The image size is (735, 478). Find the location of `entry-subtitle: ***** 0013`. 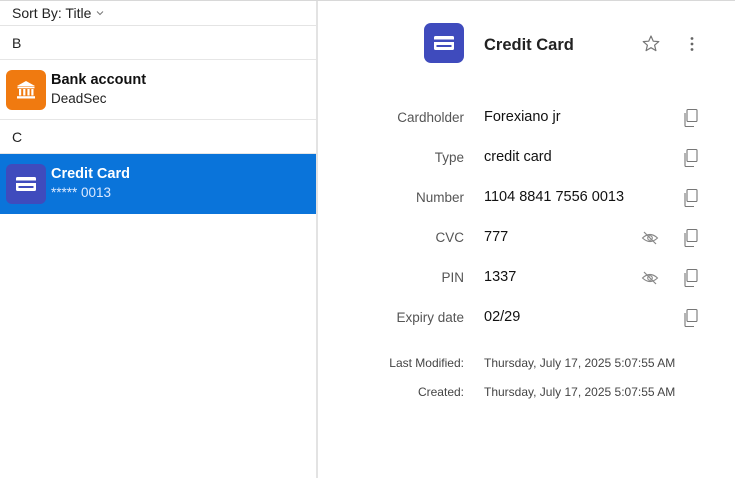

entry-subtitle: ***** 0013 is located at coordinates (81, 192).